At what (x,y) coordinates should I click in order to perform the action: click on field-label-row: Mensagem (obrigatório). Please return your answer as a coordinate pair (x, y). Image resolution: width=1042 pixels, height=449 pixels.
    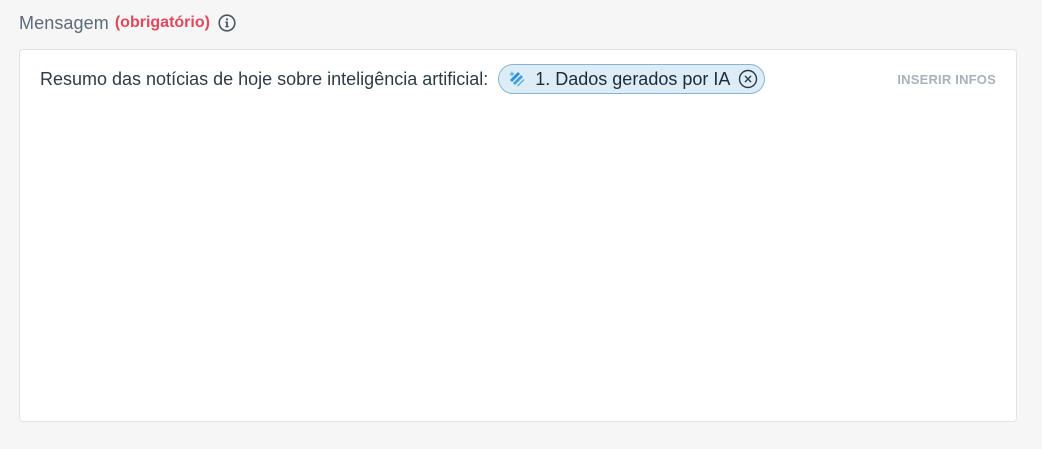
    Looking at the image, I should click on (127, 23).